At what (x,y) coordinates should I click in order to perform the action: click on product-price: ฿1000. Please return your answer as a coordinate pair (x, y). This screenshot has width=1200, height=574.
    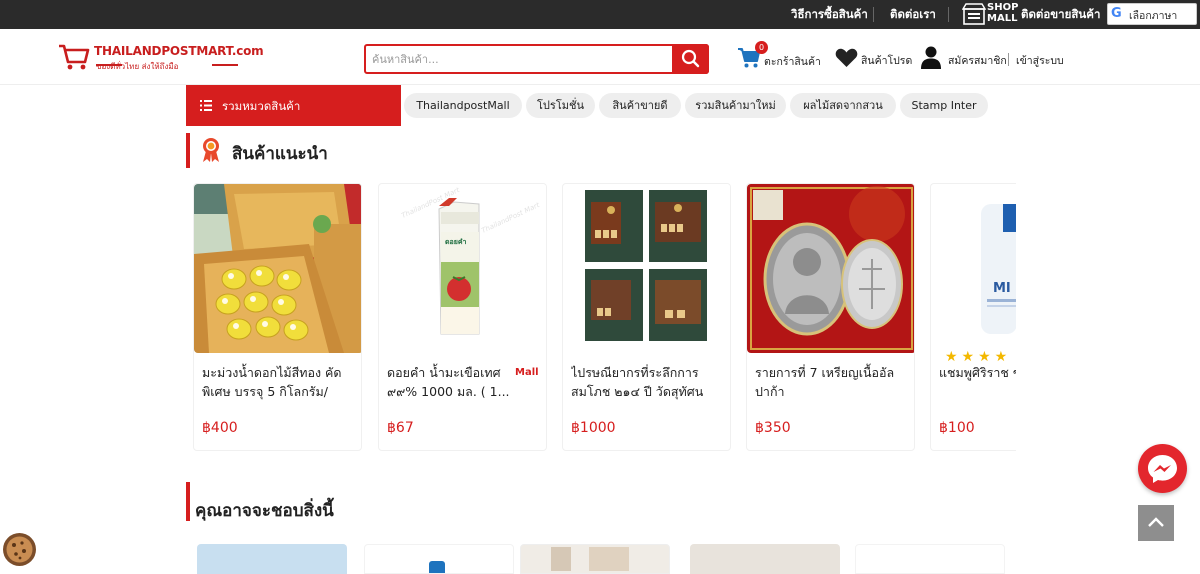
    Looking at the image, I should click on (593, 428).